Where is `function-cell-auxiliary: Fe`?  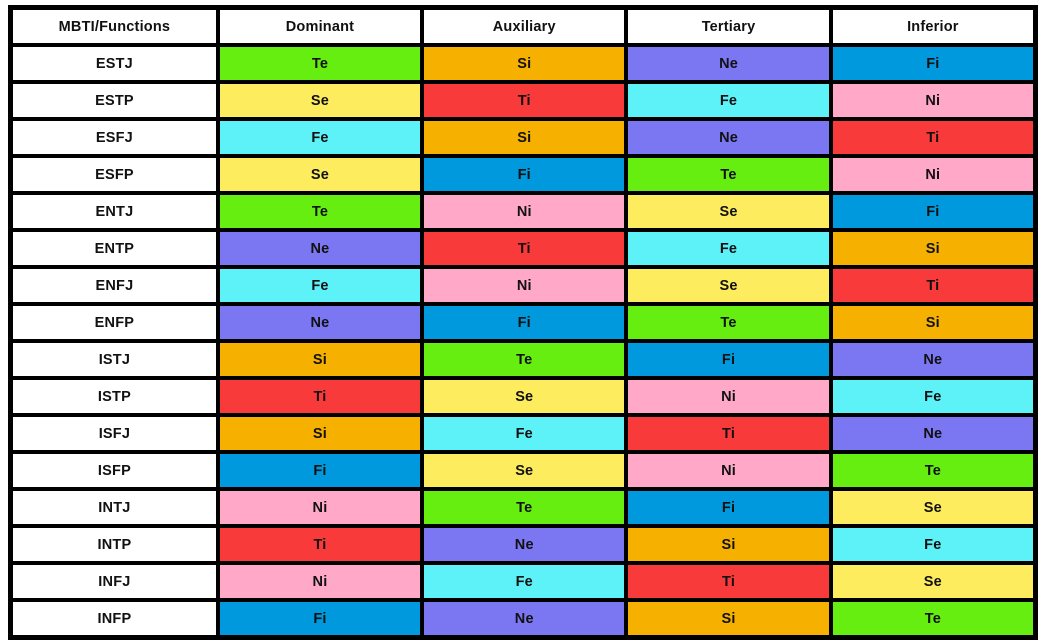
function-cell-auxiliary: Fe is located at coordinates (524, 581).